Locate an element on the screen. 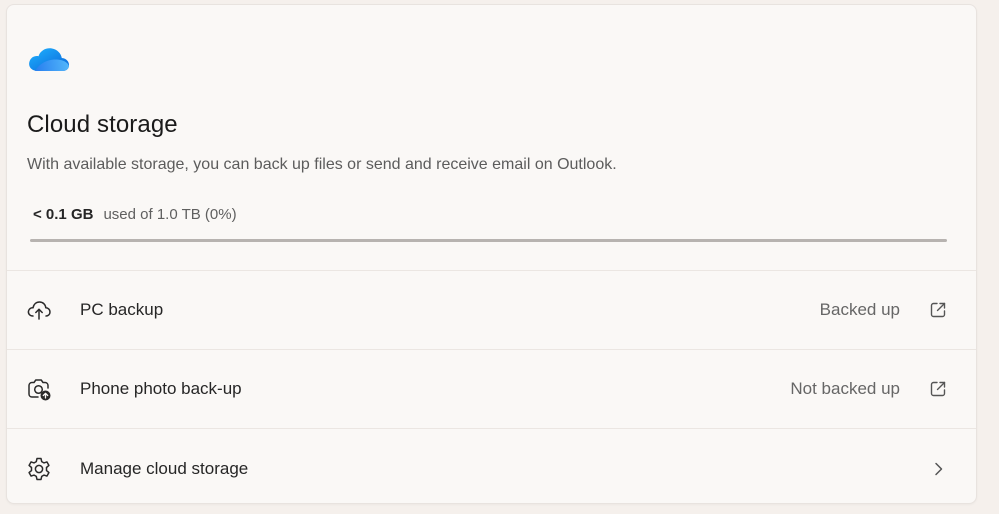 Image resolution: width=999 pixels, height=514 pixels. gear-icon is located at coordinates (39, 468).